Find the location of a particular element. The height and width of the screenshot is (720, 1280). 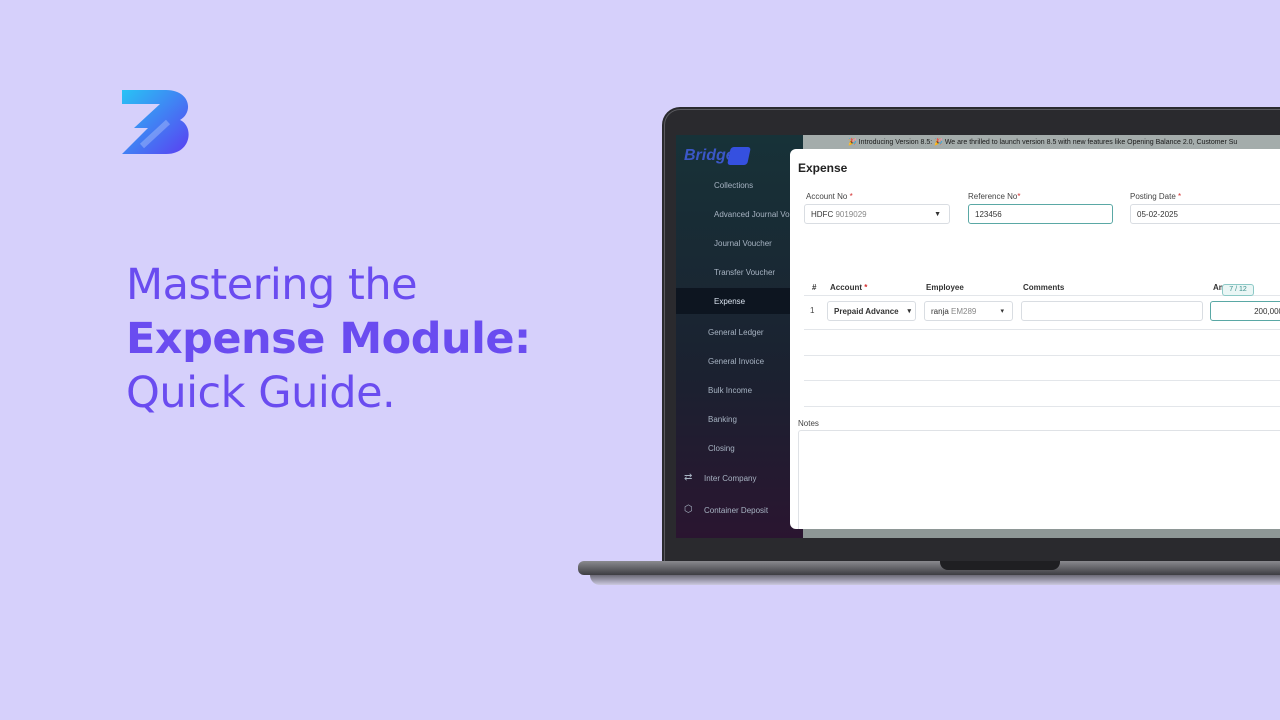

row-employee-code: EM289 is located at coordinates (964, 311).